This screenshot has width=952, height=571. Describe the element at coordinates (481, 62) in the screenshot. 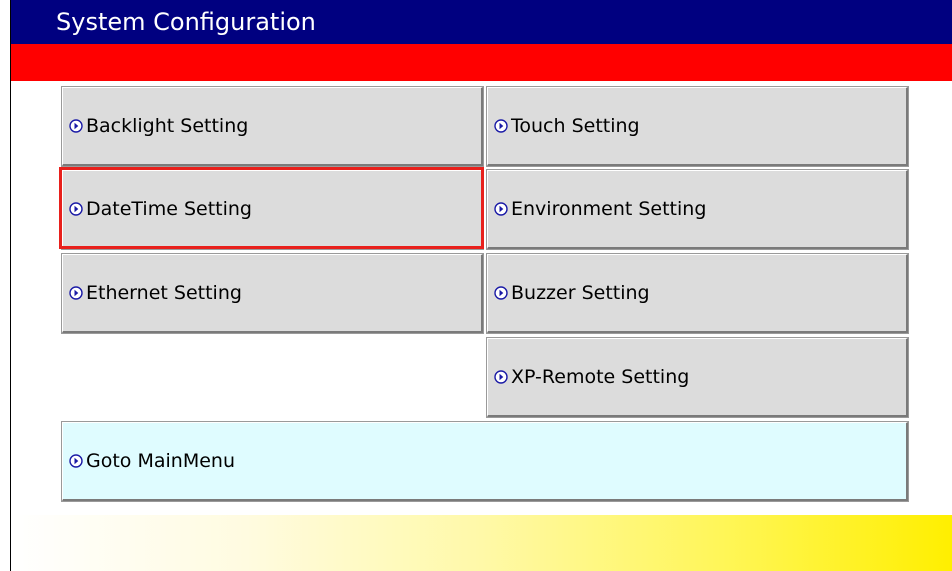

I see `header-accent-bar` at that location.